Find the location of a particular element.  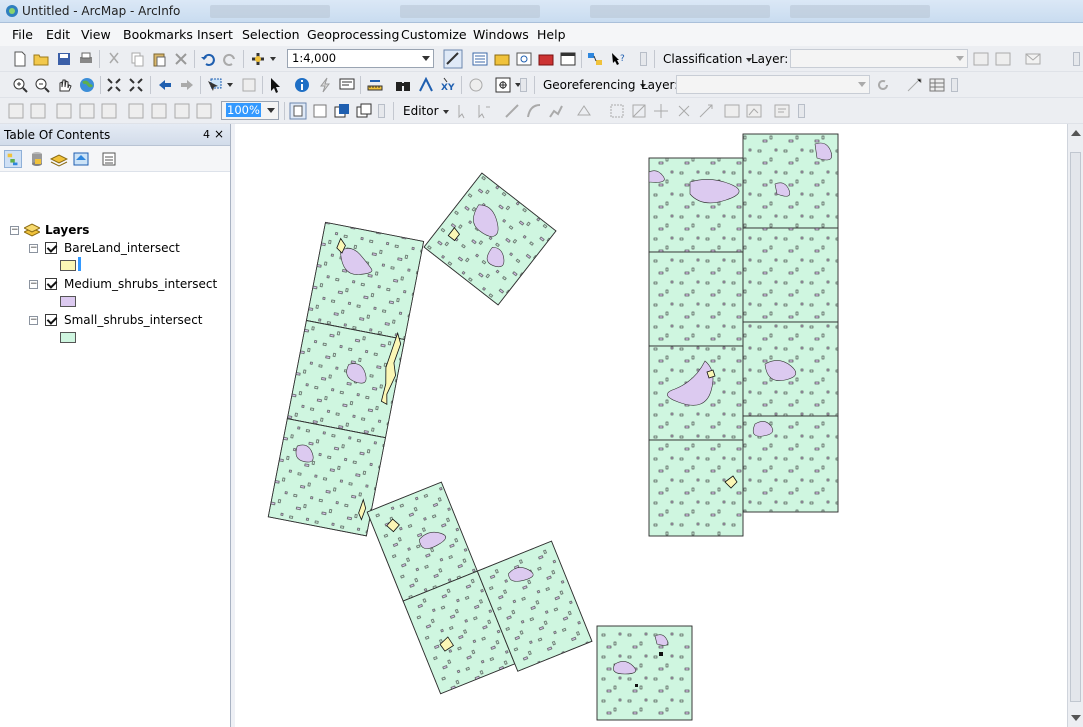

scroll-down-arrow-icon is located at coordinates (1076, 718).